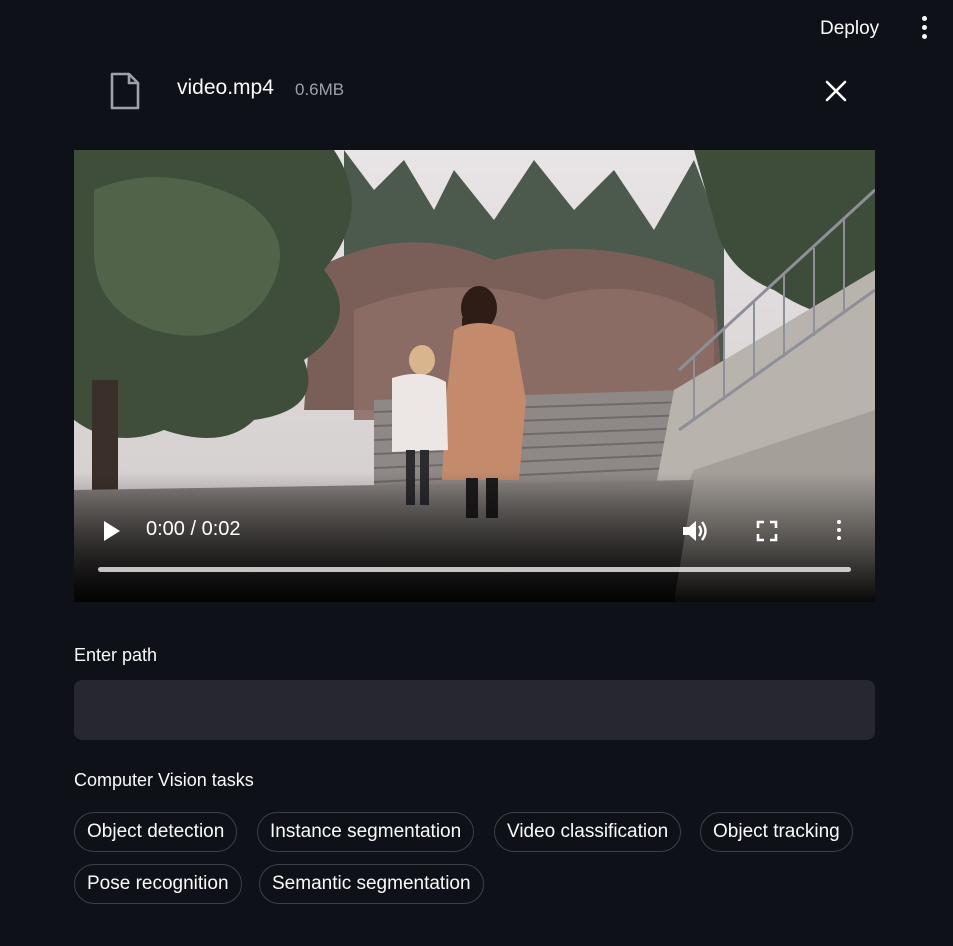 This screenshot has width=953, height=946. I want to click on kebab-menu-icon, so click(924, 29).